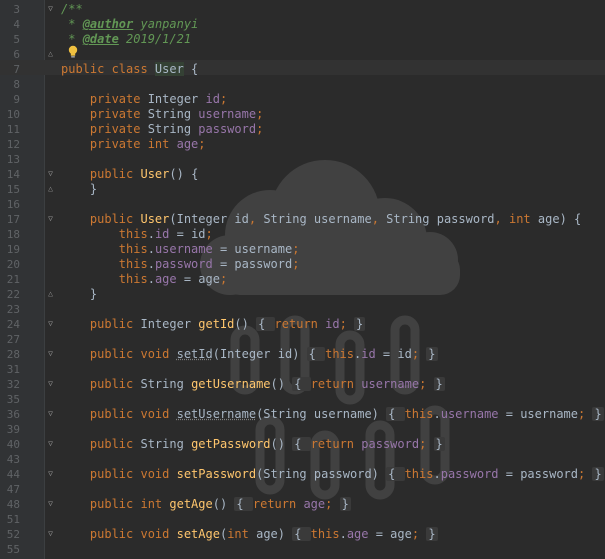 This screenshot has width=605, height=559. I want to click on code-line: 19 this.username = username;, so click(302, 249).